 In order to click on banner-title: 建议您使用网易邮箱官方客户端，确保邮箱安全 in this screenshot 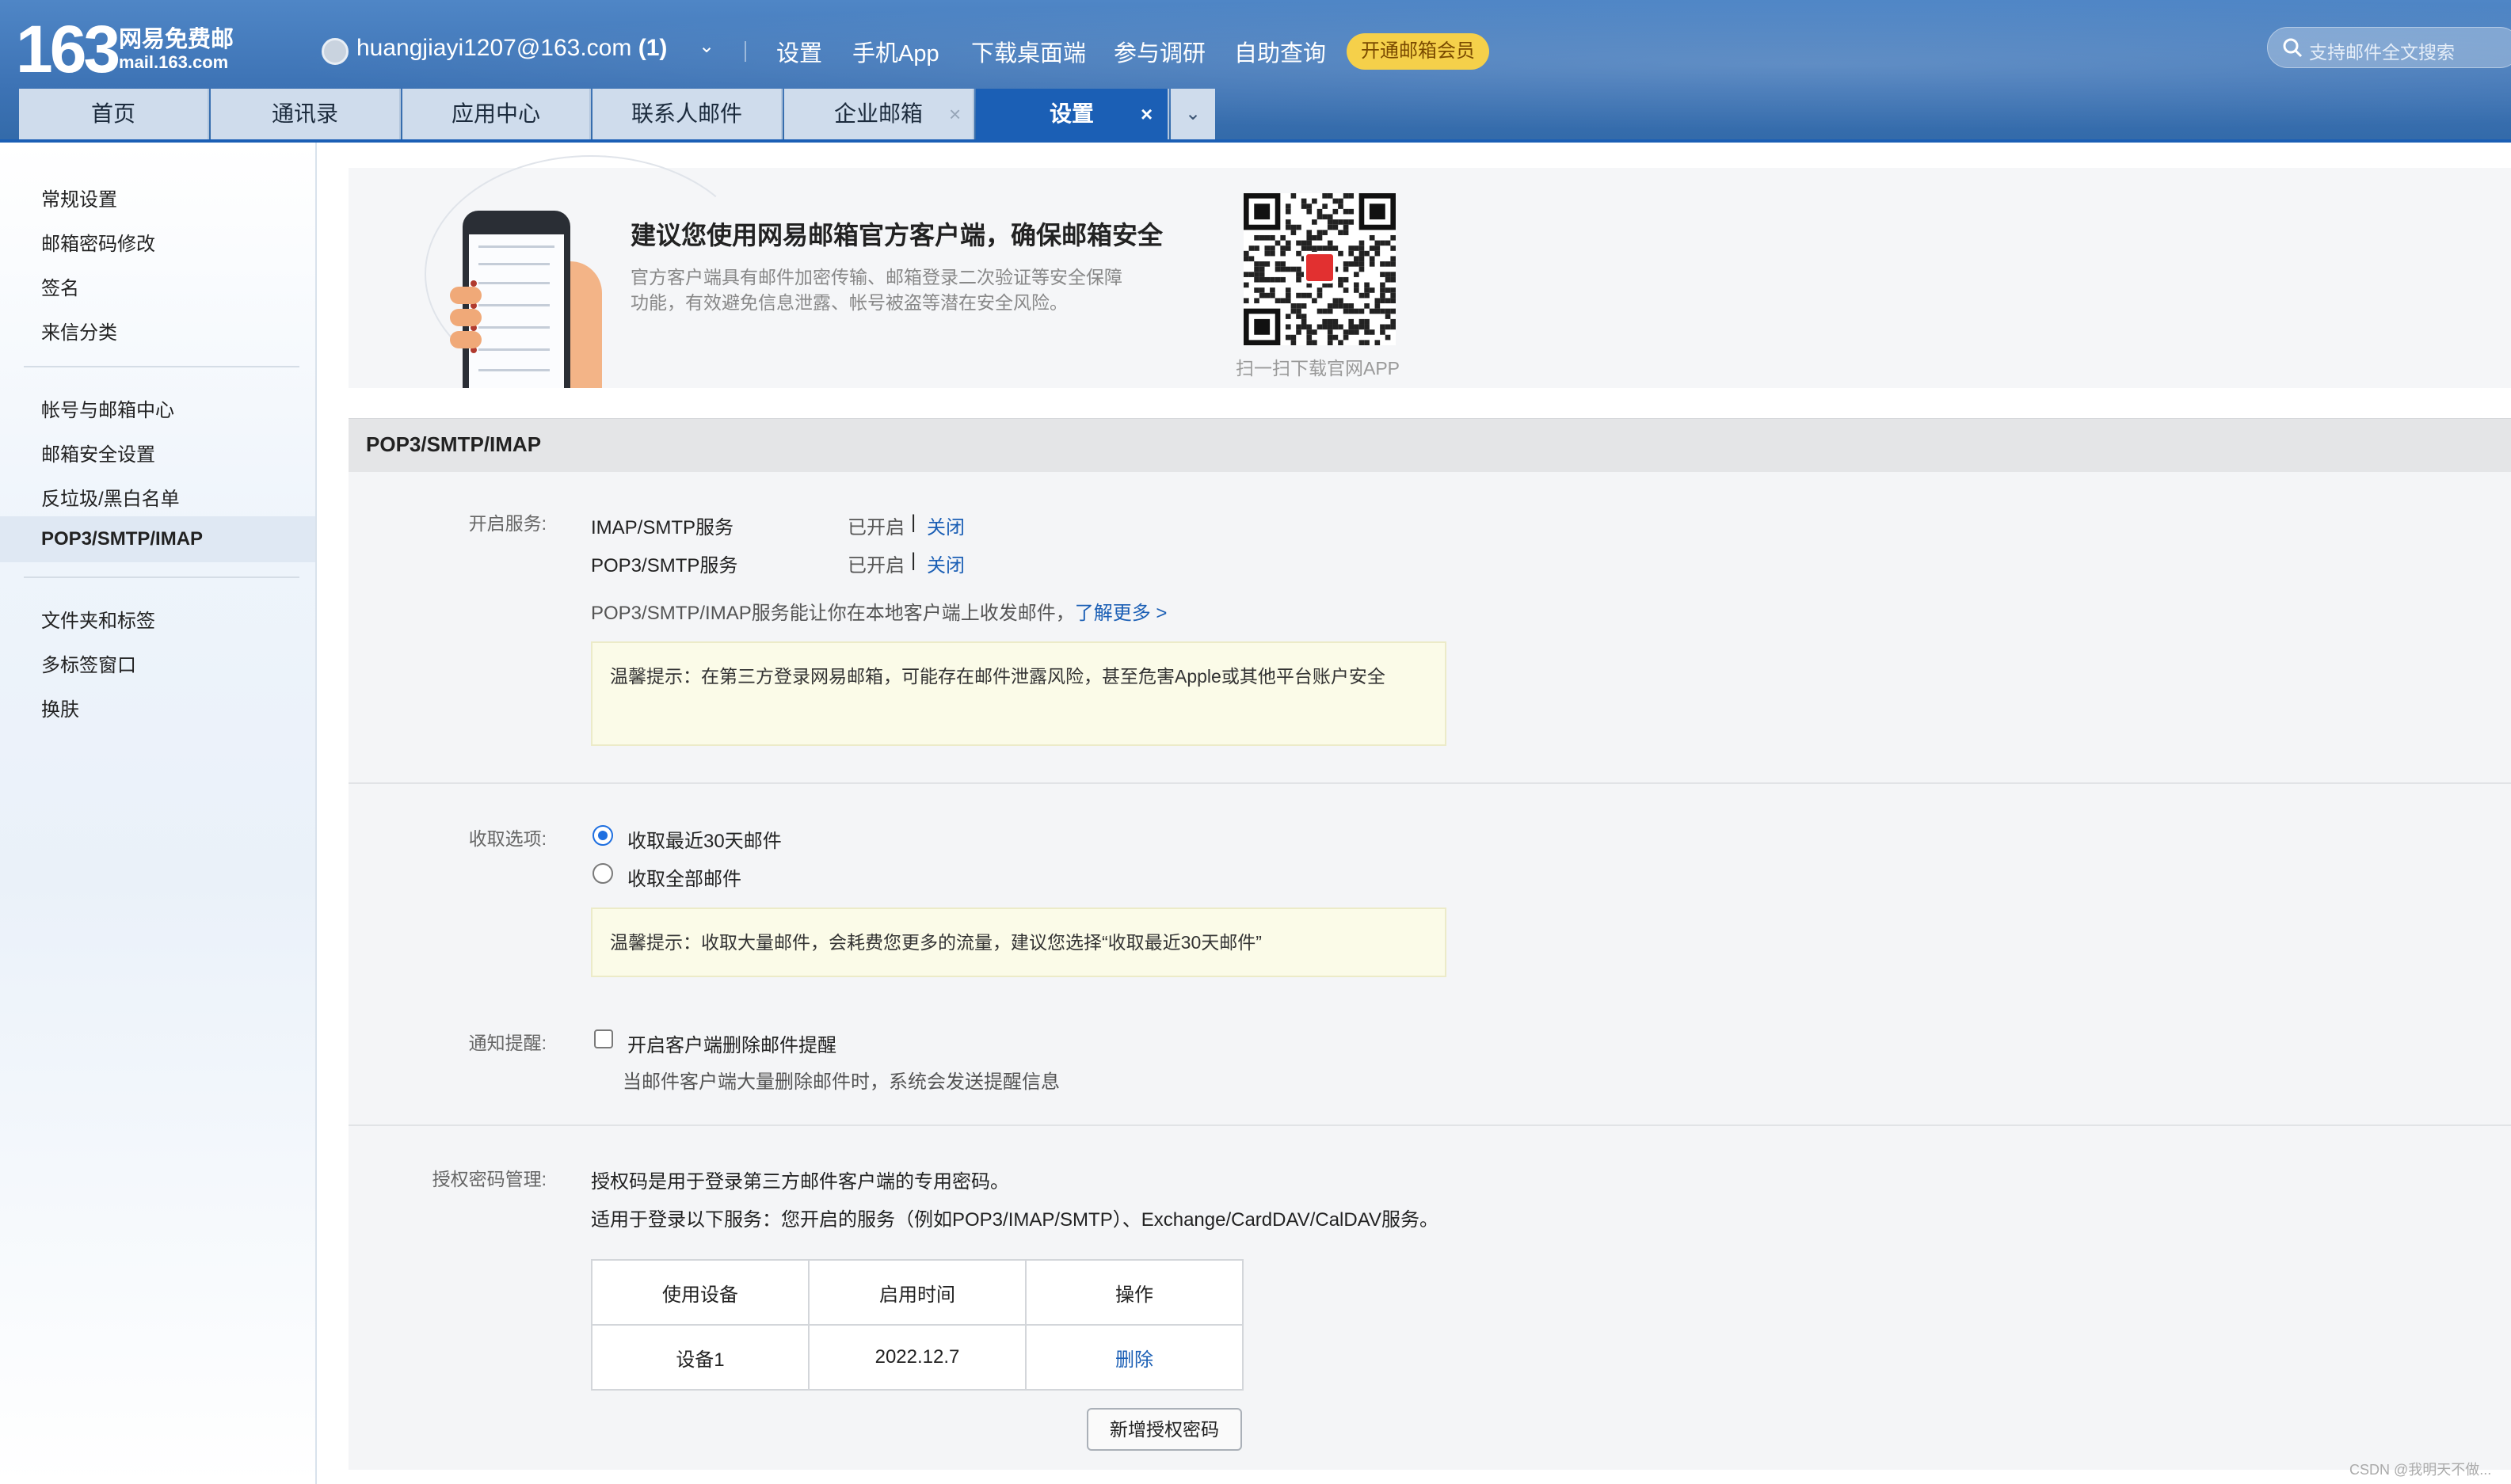, I will do `click(897, 235)`.